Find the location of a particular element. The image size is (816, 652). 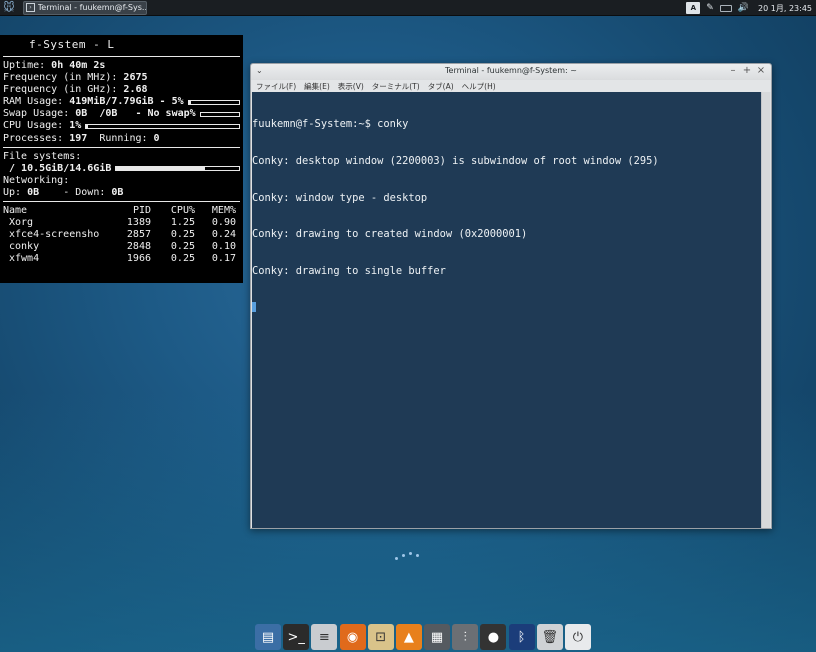

cpu-row: CPU Usage: 1% is located at coordinates (121, 126).